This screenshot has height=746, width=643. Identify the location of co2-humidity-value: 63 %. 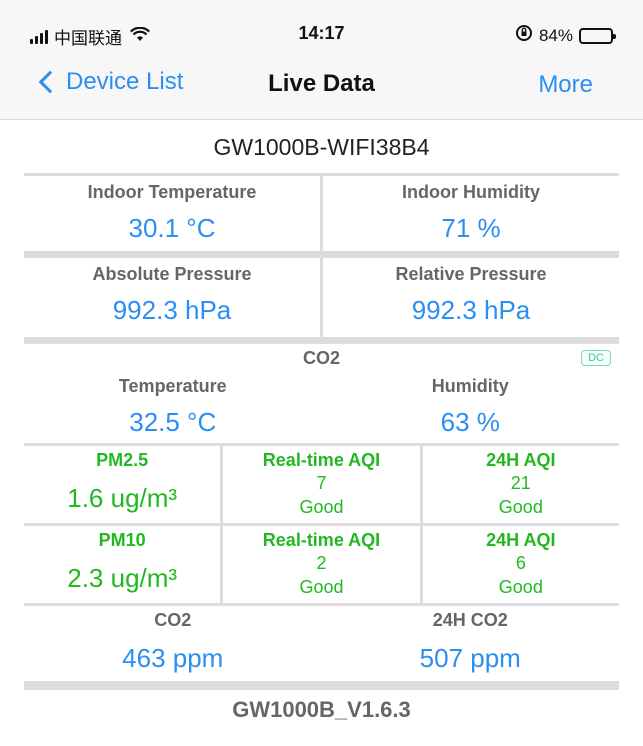
(470, 422).